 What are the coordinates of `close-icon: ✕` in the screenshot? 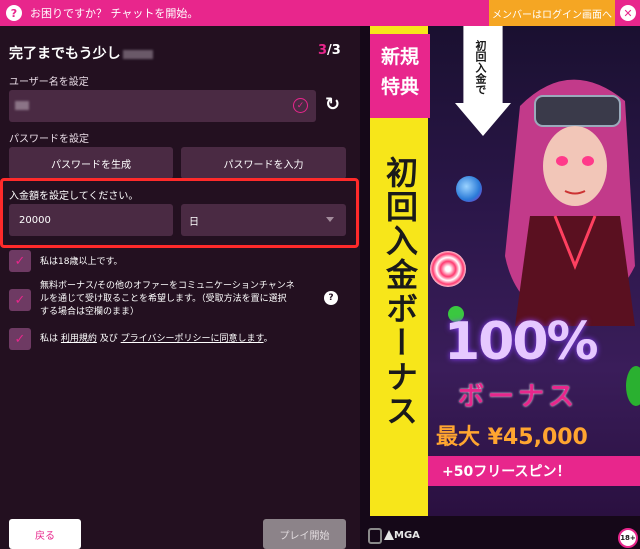 It's located at (628, 13).